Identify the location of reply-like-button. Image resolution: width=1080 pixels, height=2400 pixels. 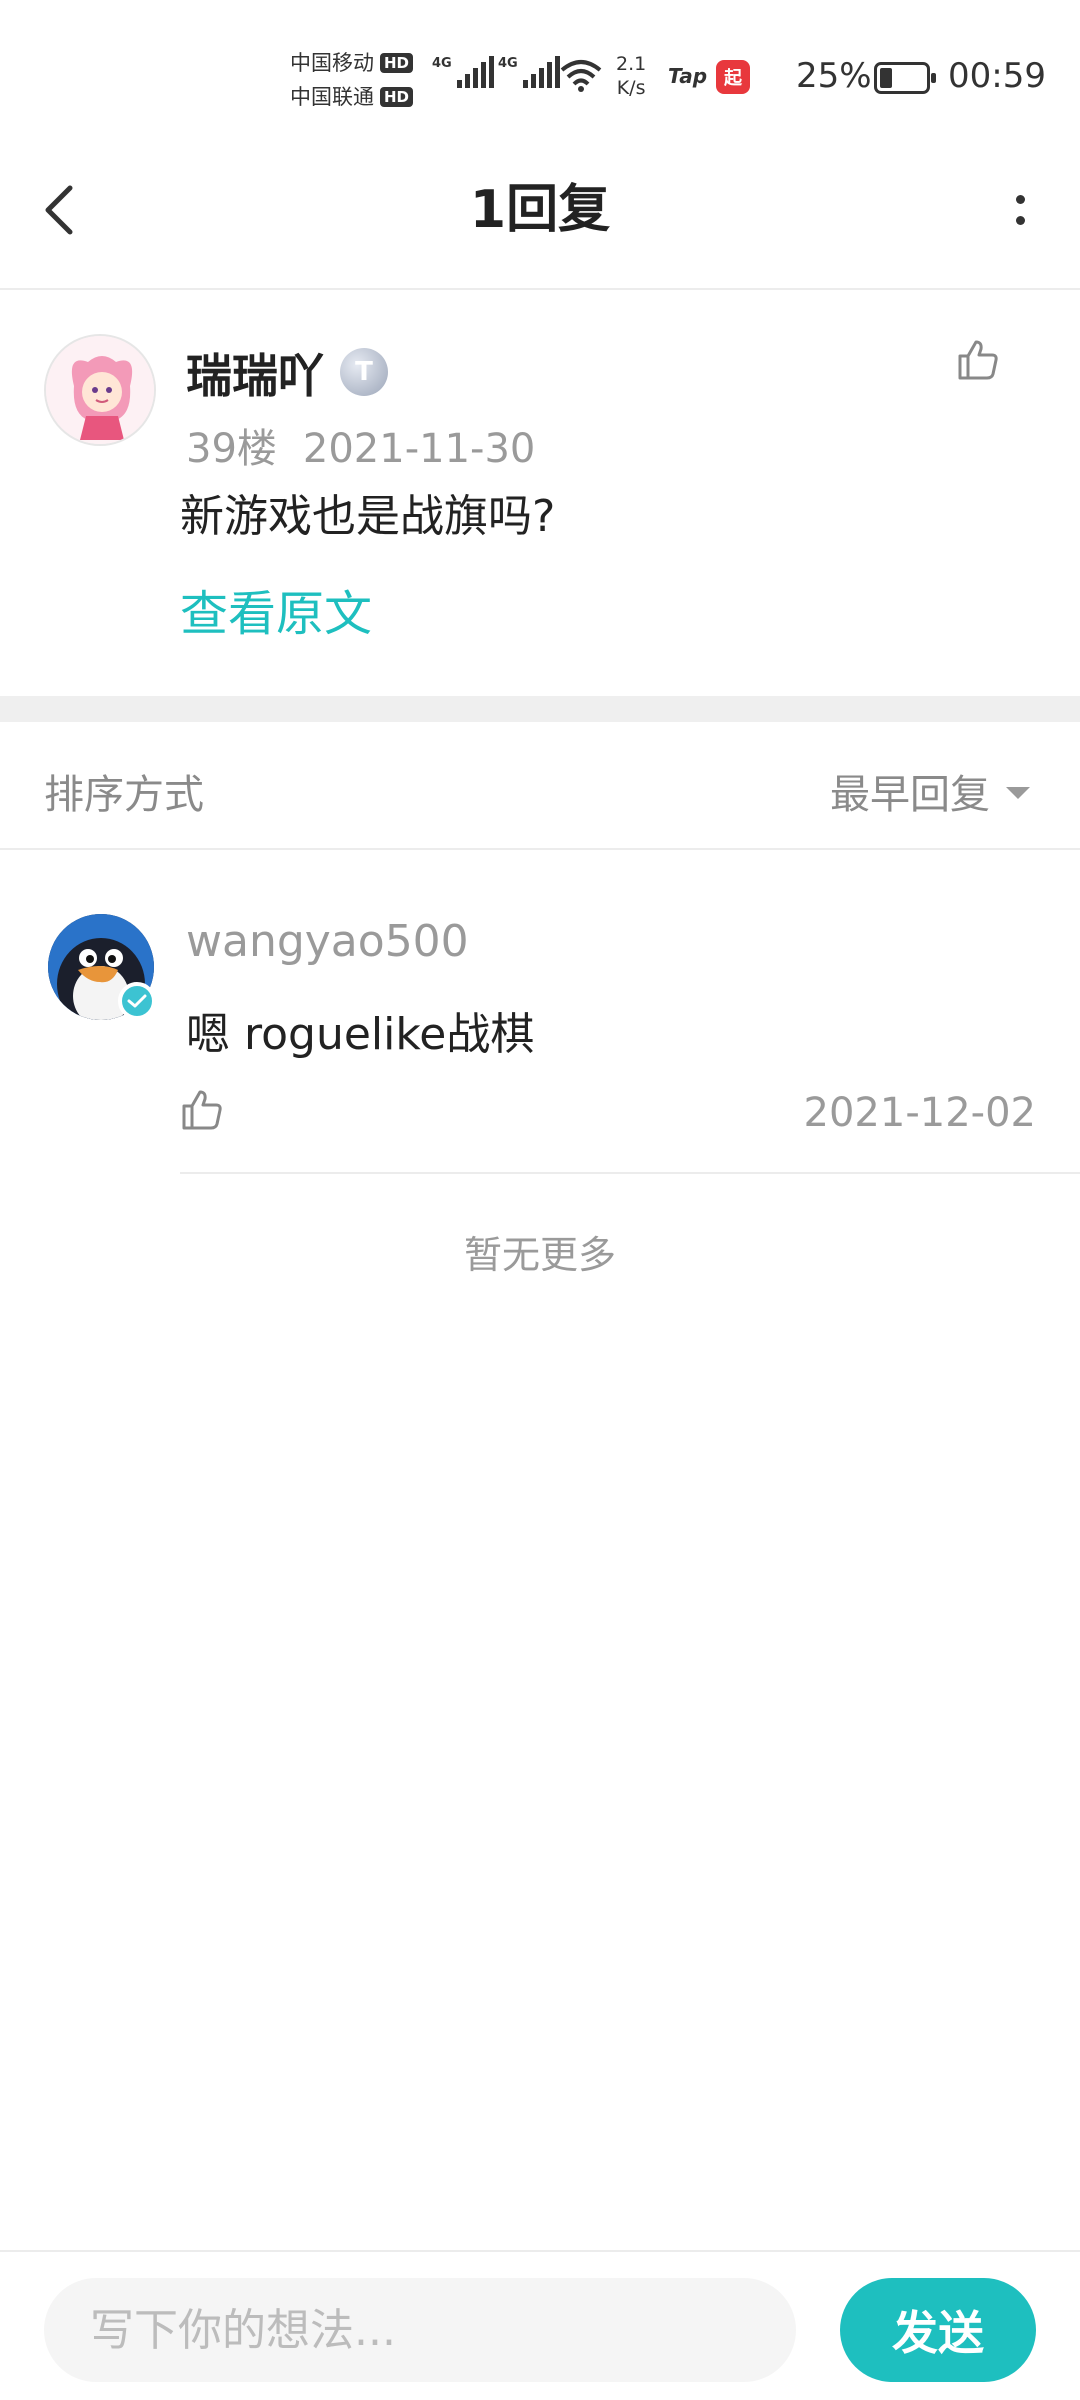
(202, 1112).